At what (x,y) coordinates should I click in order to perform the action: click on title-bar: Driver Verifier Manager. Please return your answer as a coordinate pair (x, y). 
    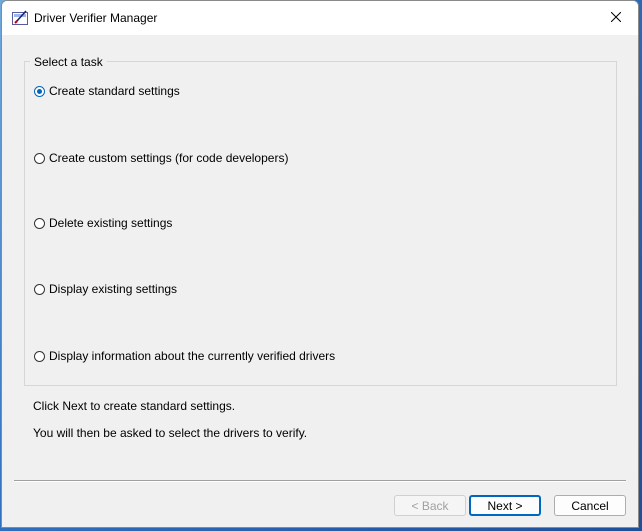
    Looking at the image, I should click on (320, 18).